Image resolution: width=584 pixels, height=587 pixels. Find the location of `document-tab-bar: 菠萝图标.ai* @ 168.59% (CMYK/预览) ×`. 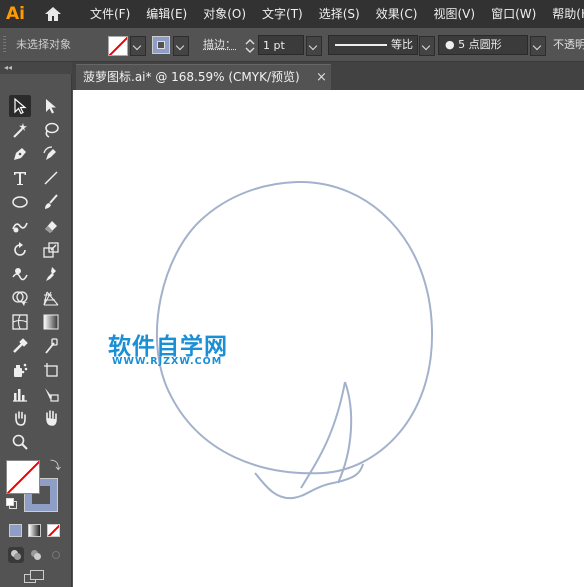

document-tab-bar: 菠萝图标.ai* @ 168.59% (CMYK/预览) × is located at coordinates (328, 76).